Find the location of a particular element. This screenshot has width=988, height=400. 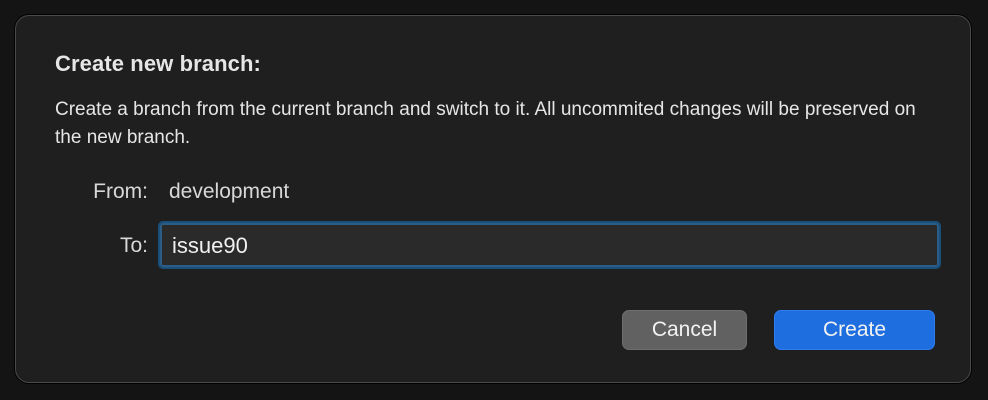

from-label: From: is located at coordinates (120, 191).